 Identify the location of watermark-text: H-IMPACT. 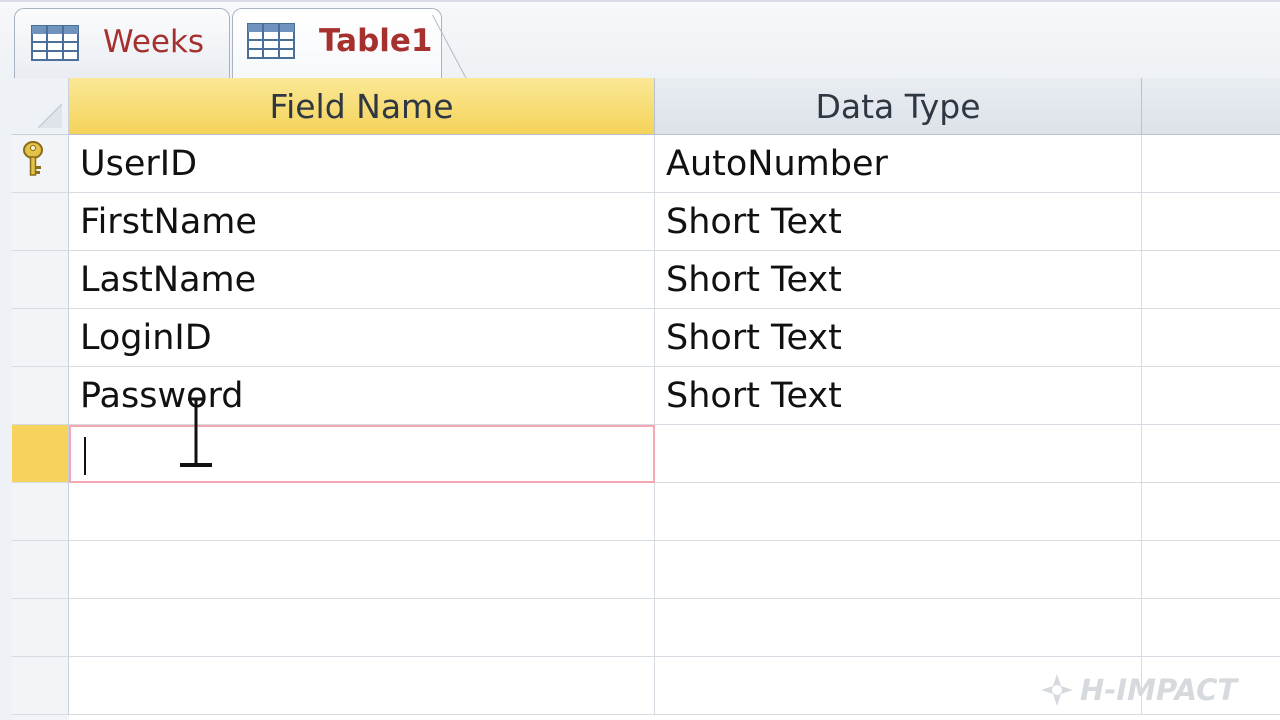
(1159, 690).